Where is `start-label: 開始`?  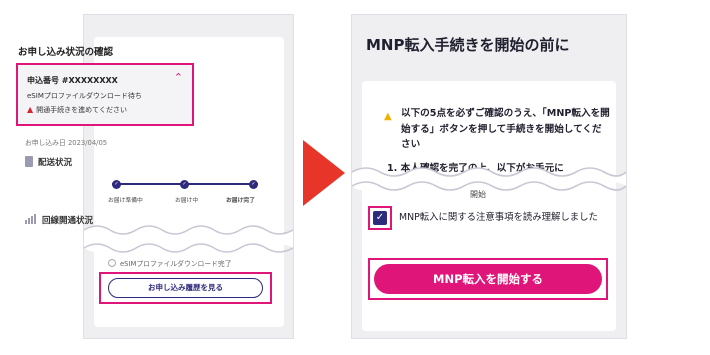
start-label: 開始 is located at coordinates (478, 194).